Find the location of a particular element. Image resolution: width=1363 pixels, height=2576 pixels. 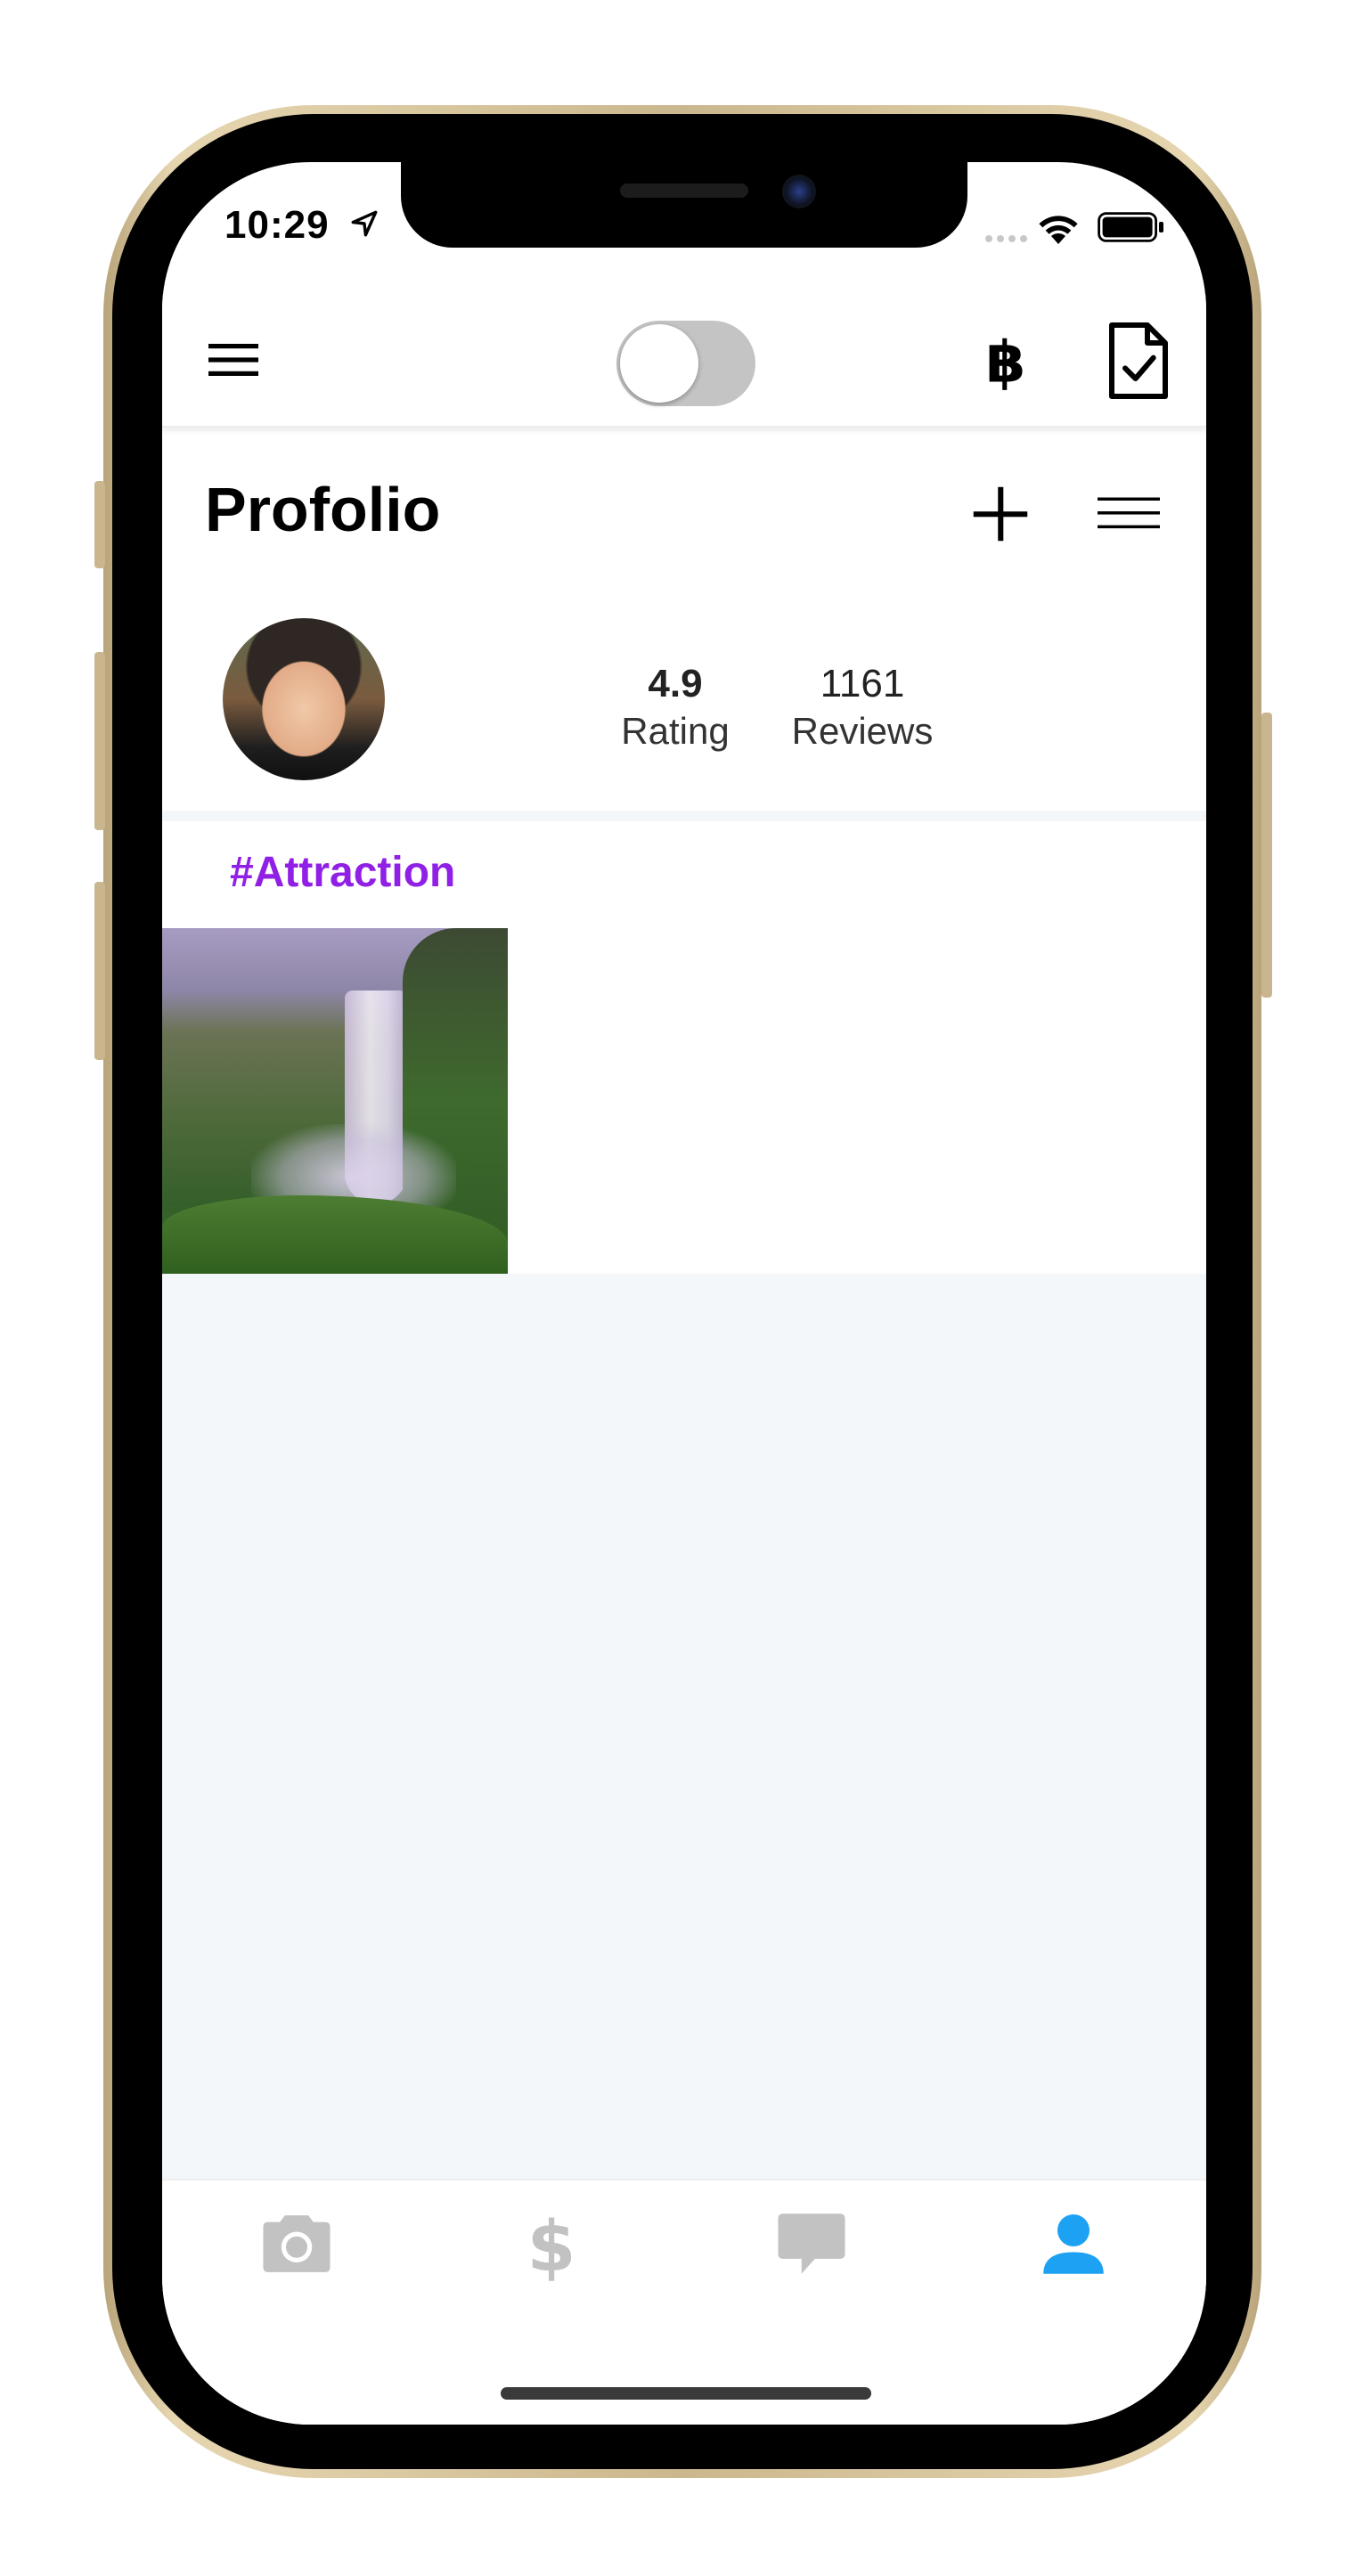

document-check-icon is located at coordinates (1138, 361).